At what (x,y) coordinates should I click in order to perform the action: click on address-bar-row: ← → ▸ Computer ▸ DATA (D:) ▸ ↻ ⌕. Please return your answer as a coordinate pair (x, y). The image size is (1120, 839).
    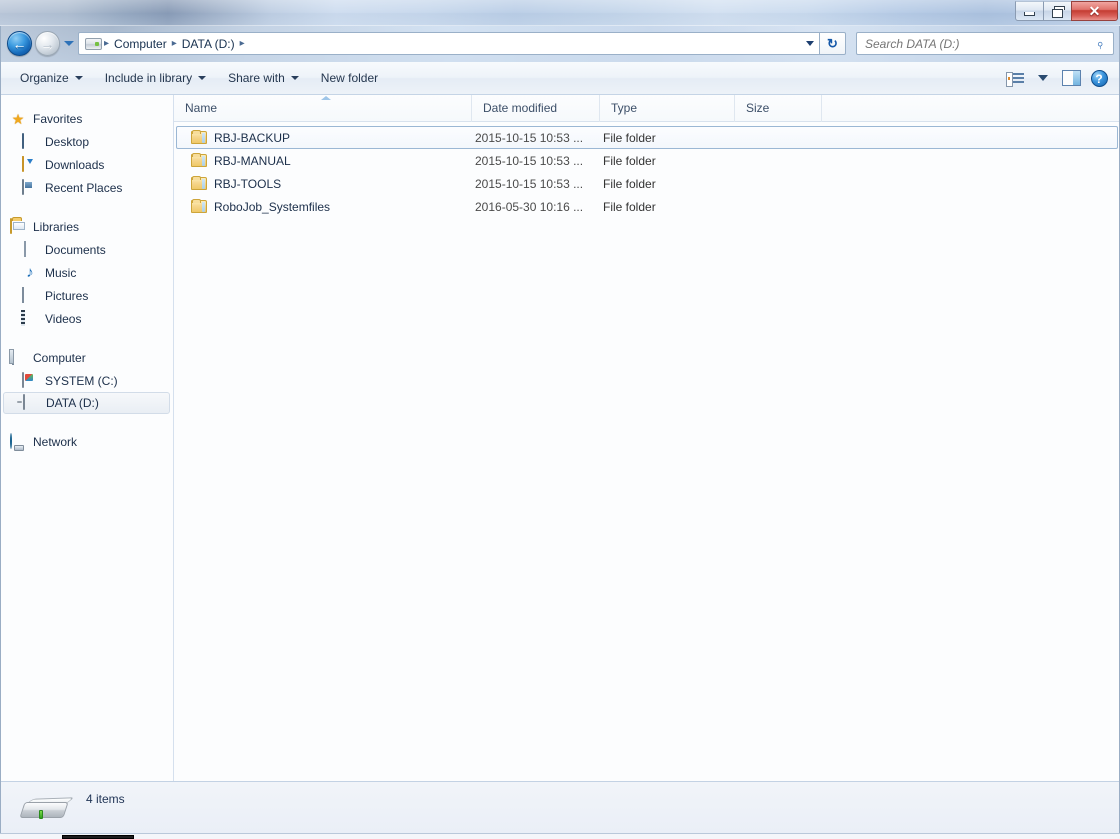
    Looking at the image, I should click on (560, 44).